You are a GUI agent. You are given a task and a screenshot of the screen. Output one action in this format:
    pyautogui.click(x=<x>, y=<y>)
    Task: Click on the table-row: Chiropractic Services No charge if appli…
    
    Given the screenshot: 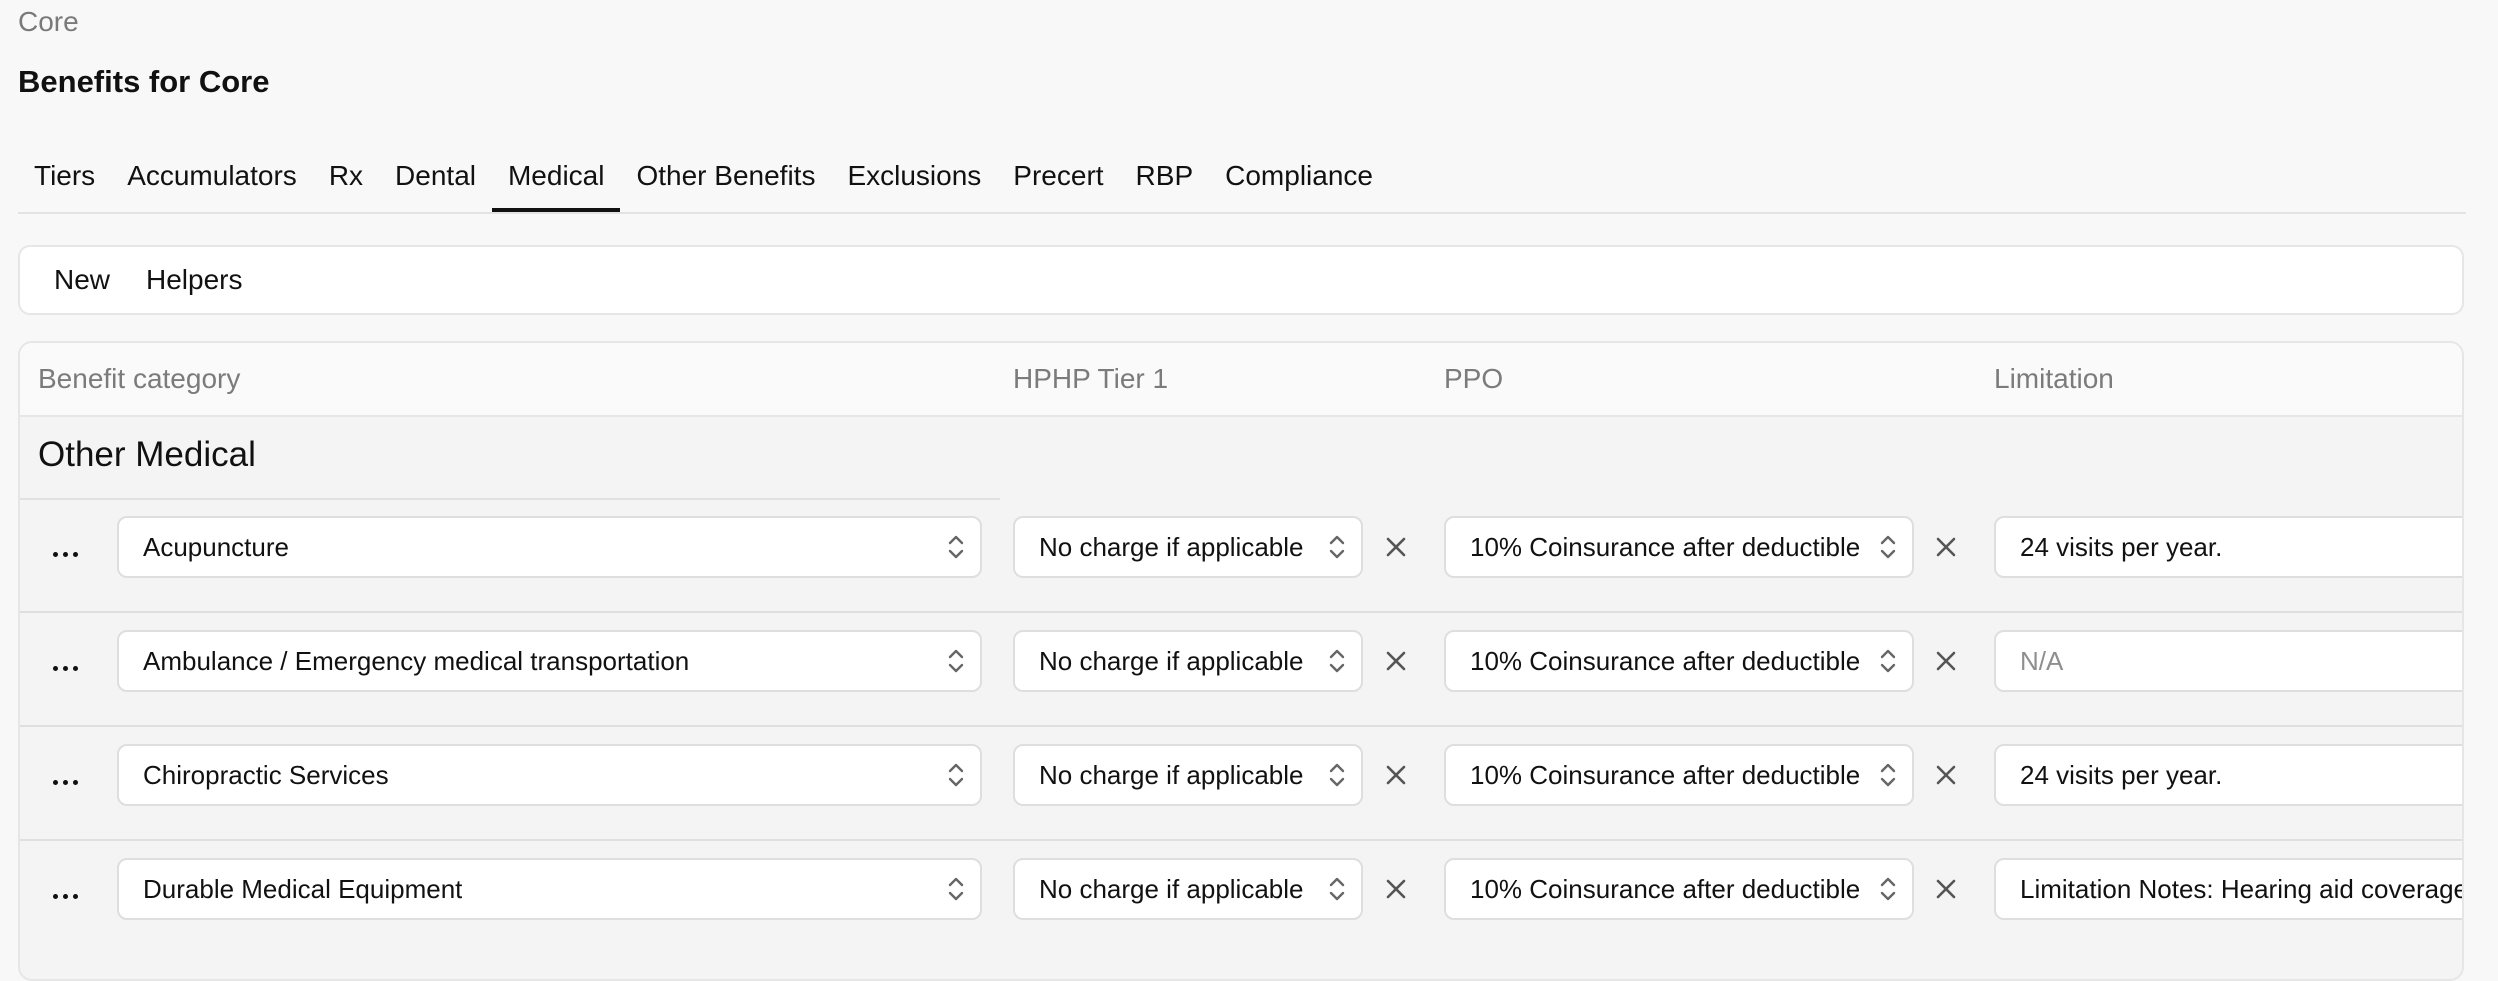 What is the action you would take?
    pyautogui.click(x=1241, y=784)
    